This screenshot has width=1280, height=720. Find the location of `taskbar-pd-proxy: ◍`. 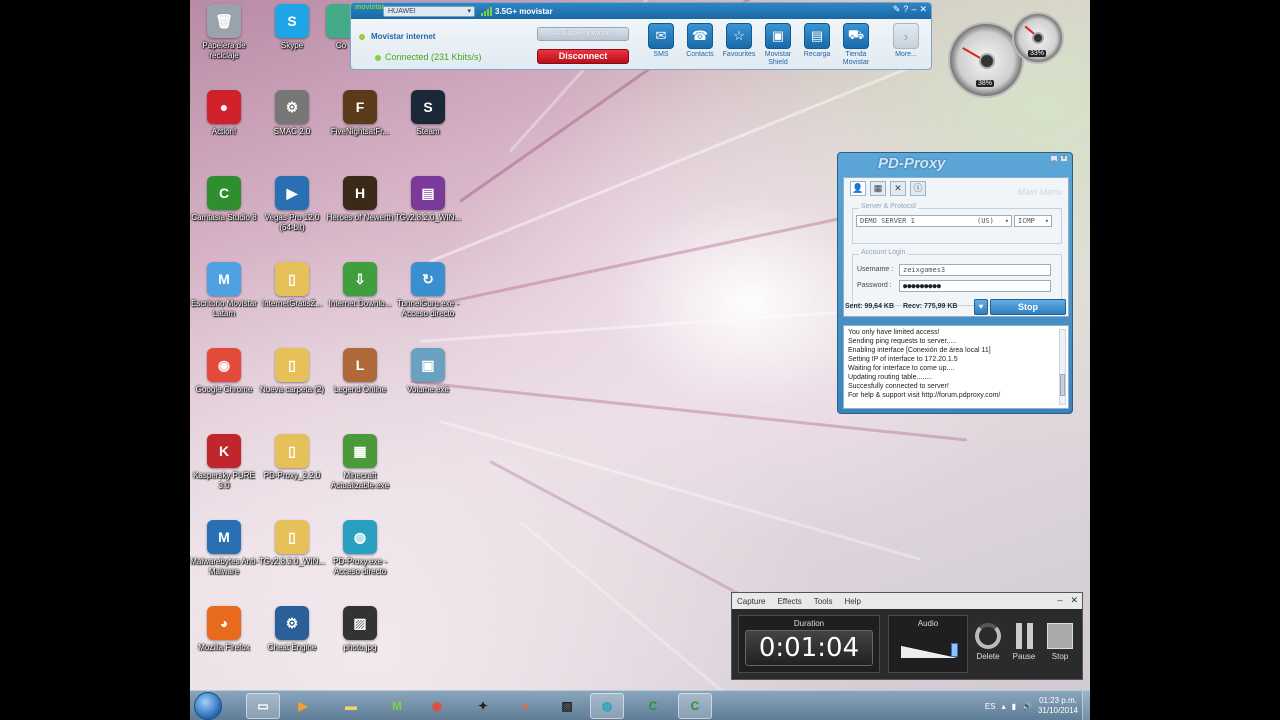

taskbar-pd-proxy: ◍ is located at coordinates (607, 706).